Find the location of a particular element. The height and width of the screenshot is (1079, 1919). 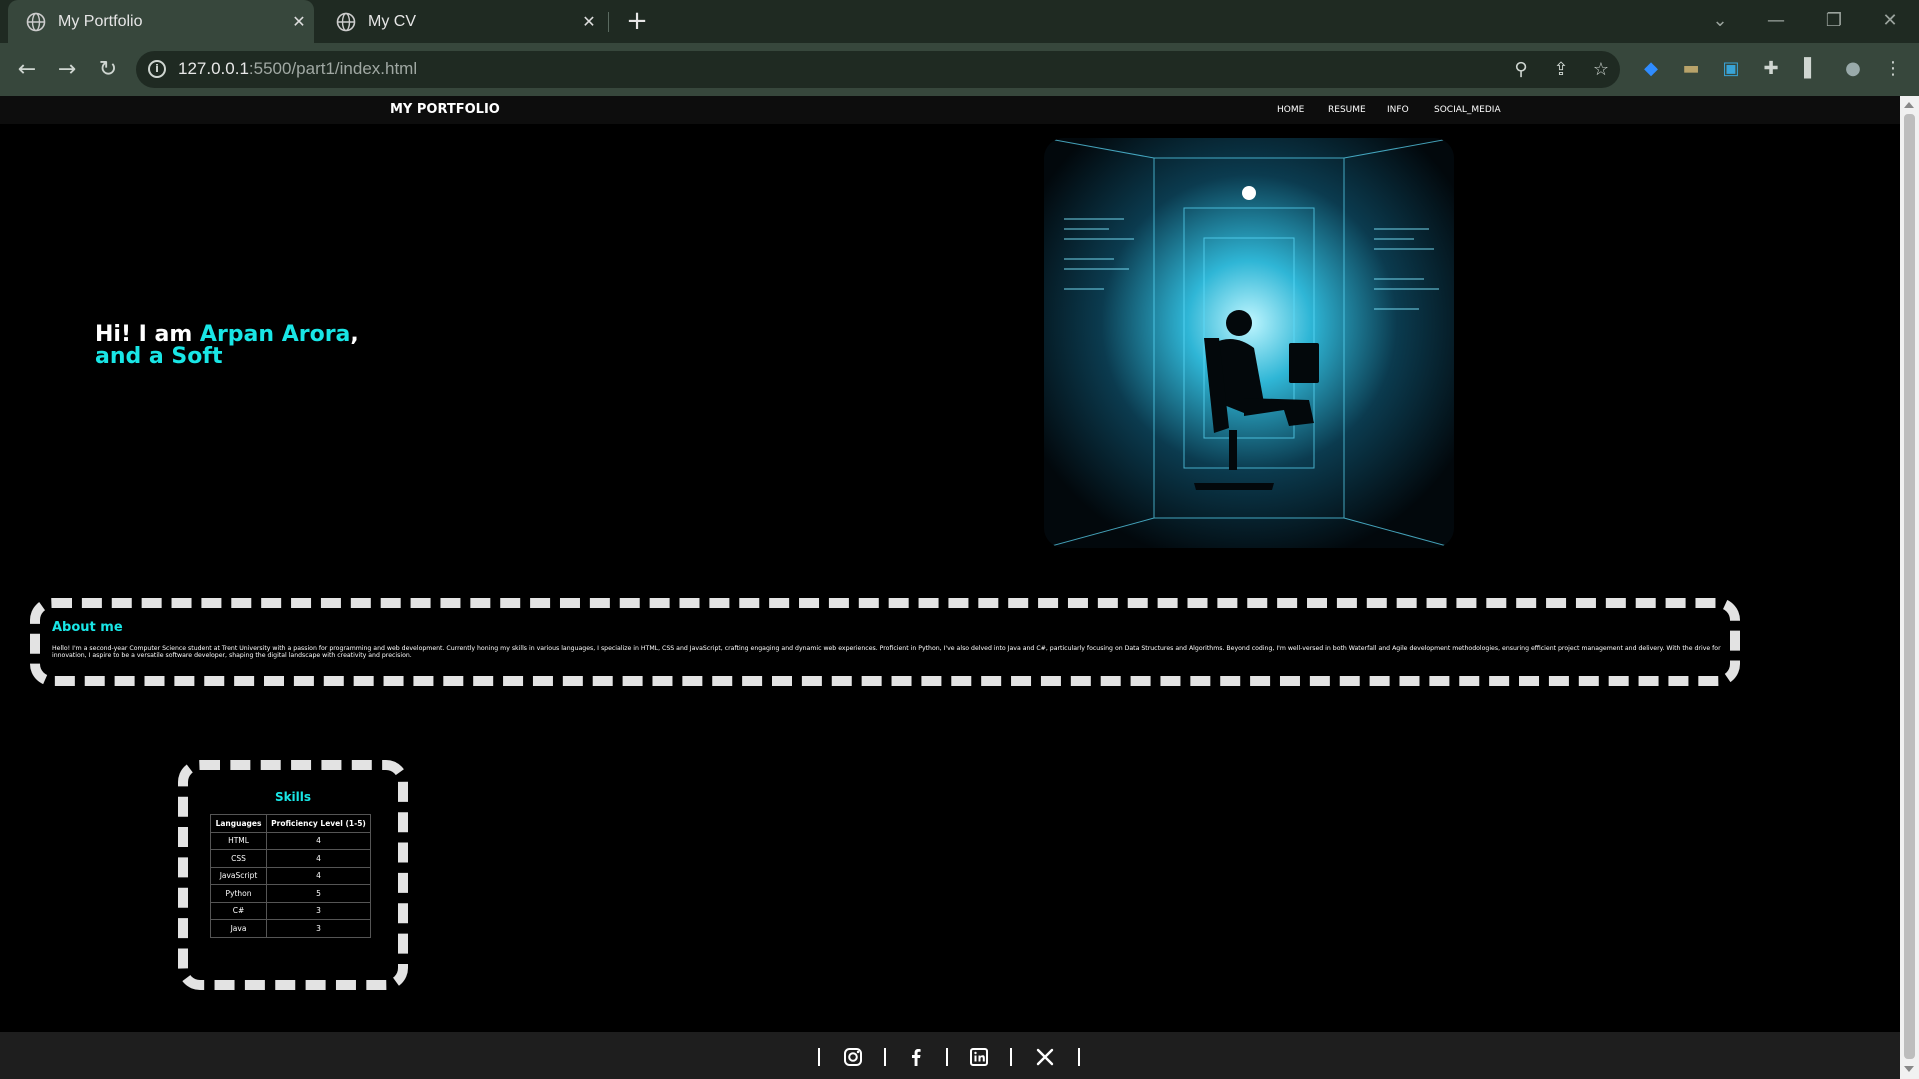

url-text: 127.0.0.1:5500/part1/index.html is located at coordinates (297, 69).